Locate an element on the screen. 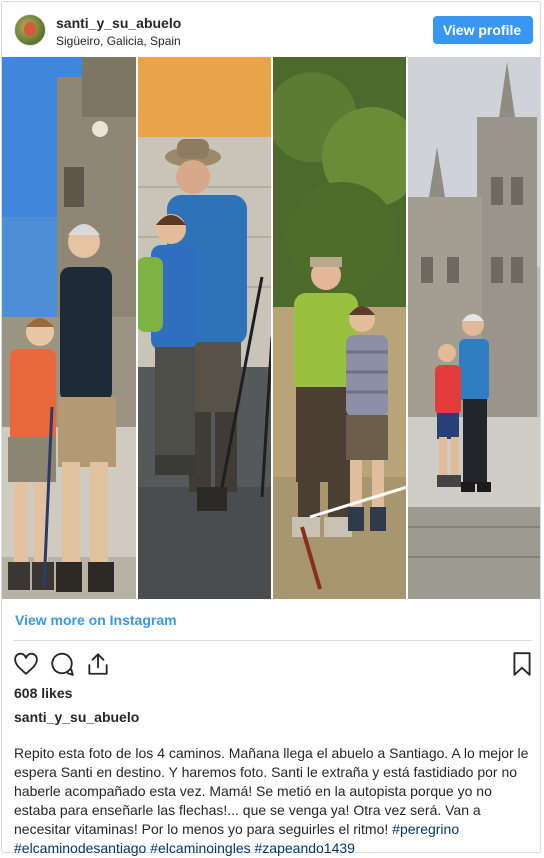 The image size is (544, 858). heart-icon is located at coordinates (26, 664).